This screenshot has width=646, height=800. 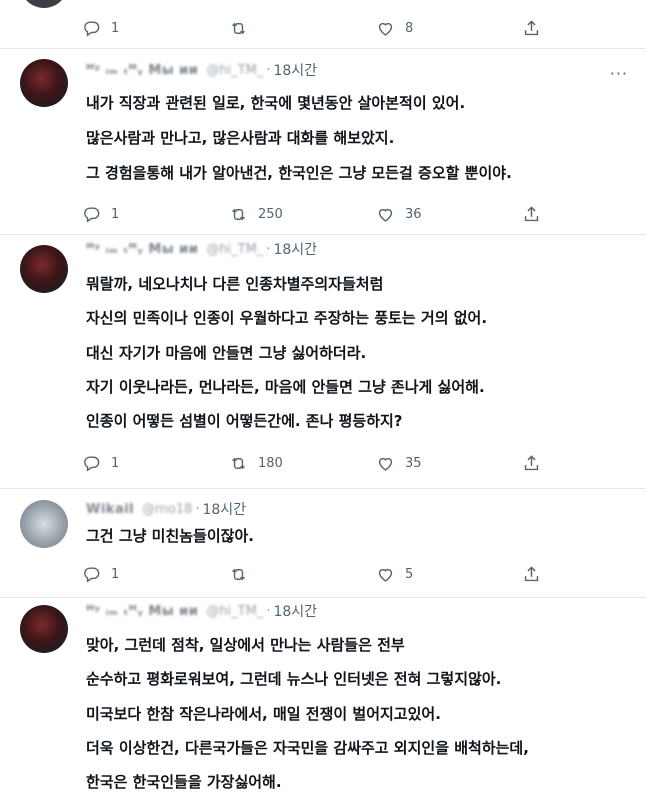 I want to click on like-count: 5, so click(x=409, y=574).